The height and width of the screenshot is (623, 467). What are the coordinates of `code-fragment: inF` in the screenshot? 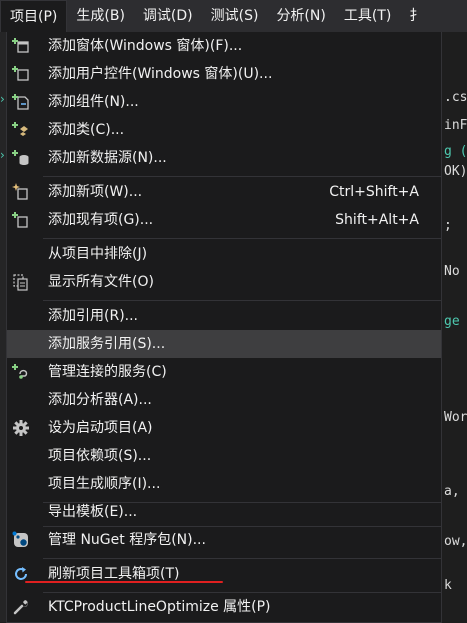 It's located at (455, 125).